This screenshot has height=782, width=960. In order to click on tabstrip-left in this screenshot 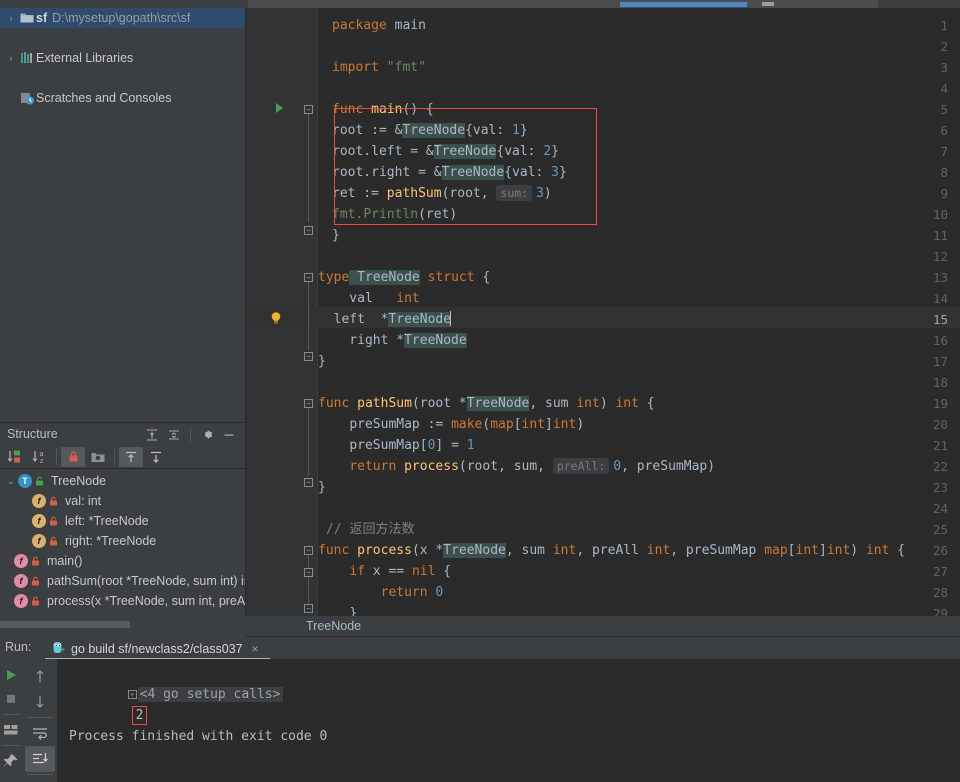, I will do `click(124, 4)`.